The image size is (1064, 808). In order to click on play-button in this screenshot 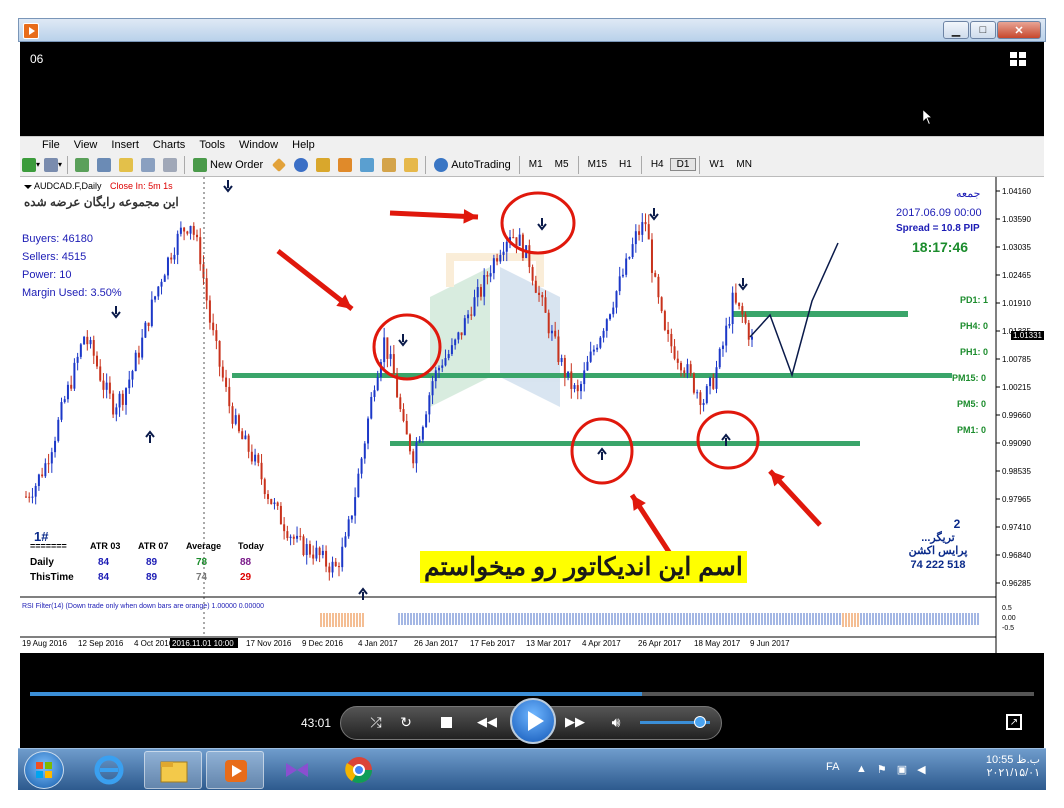, I will do `click(533, 721)`.